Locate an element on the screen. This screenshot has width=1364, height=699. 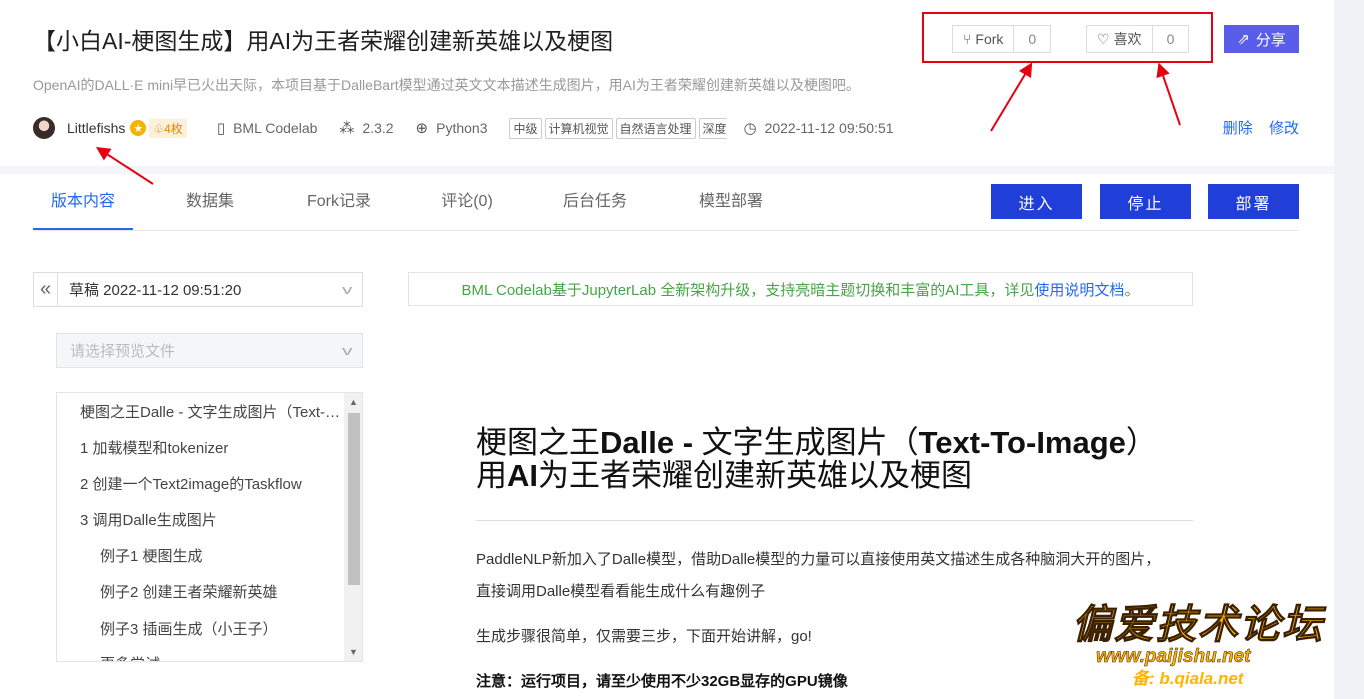
header-divider is located at coordinates (667, 170).